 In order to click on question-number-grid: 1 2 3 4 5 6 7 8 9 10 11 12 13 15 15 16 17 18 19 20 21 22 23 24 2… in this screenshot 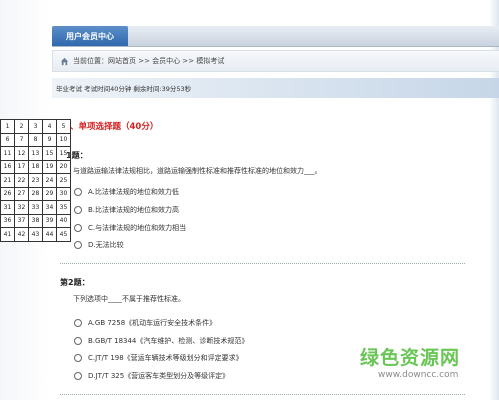, I will do `click(35, 180)`.